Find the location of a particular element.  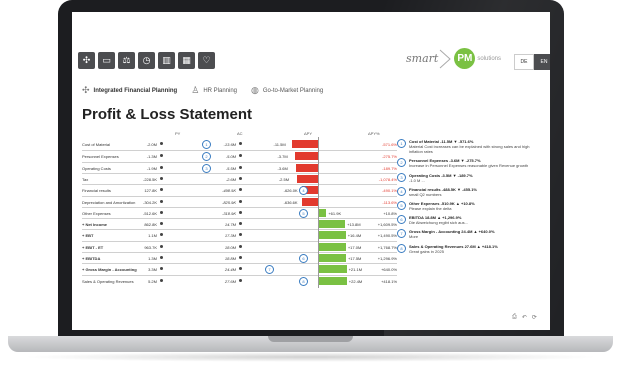

row-label: Other Expenses is located at coordinates (96, 213).